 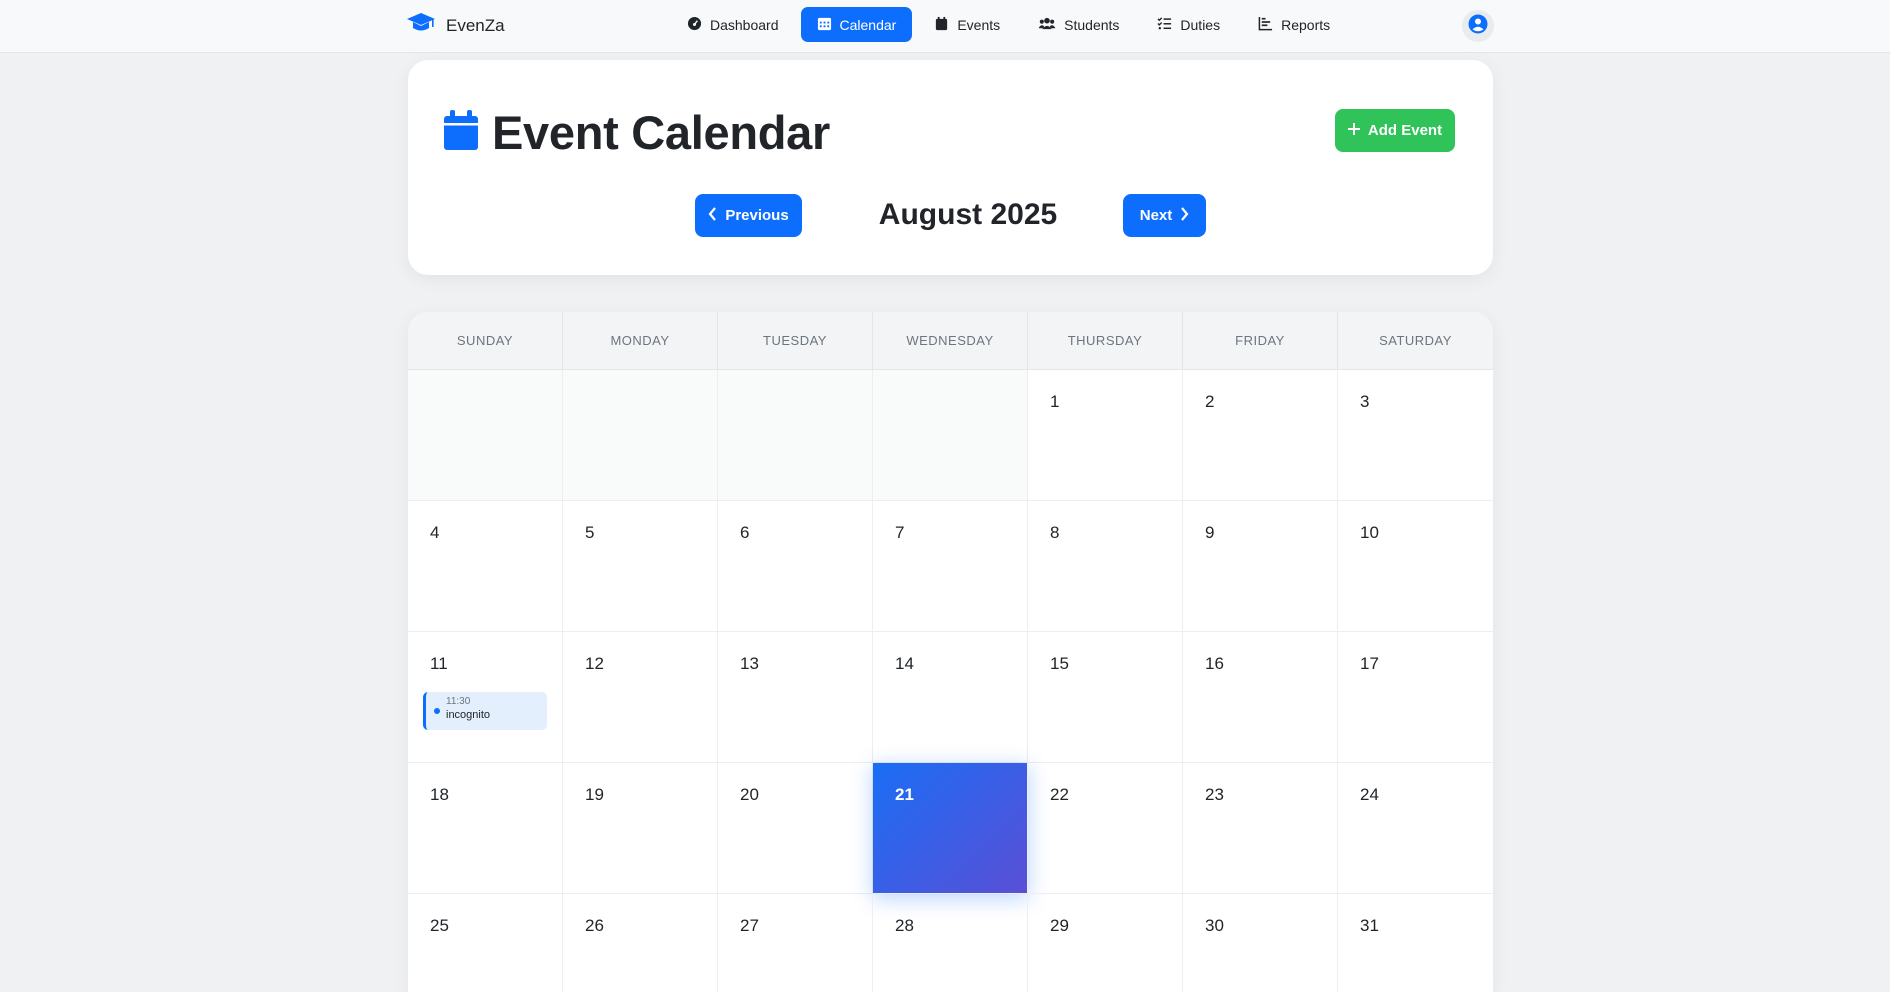 I want to click on next-label: Next, so click(x=1156, y=215).